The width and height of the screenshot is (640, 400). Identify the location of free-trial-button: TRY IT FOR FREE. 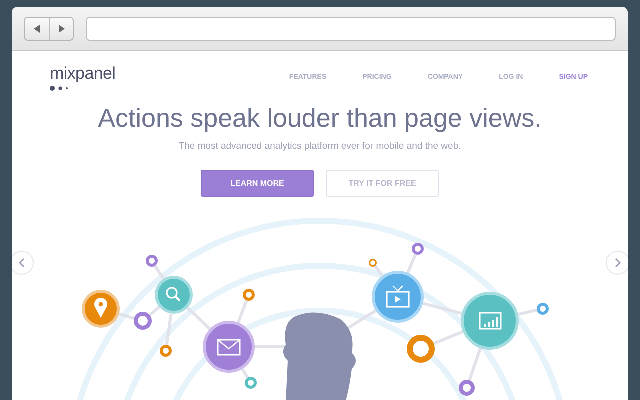
(382, 184).